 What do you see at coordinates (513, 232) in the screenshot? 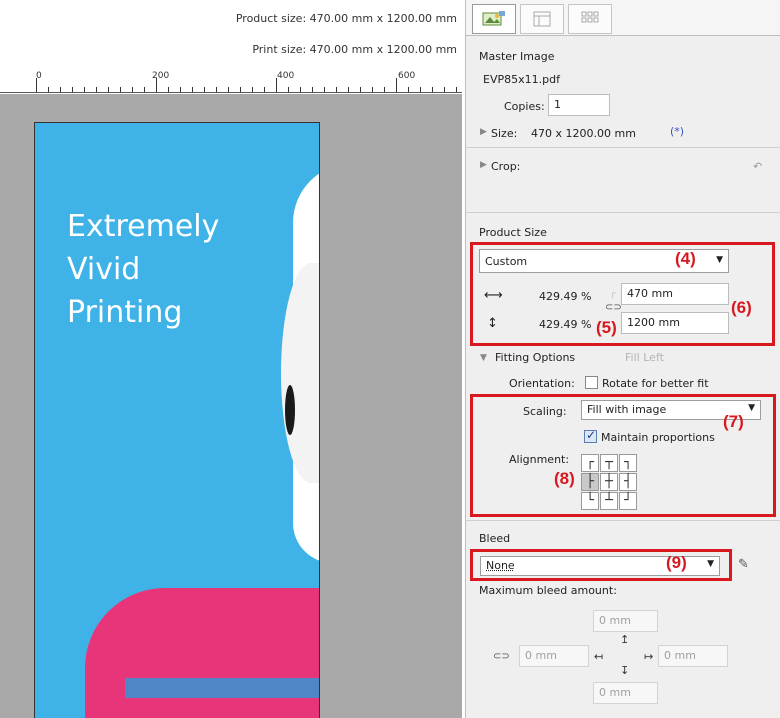
I see `product-size-title: Product Size` at bounding box center [513, 232].